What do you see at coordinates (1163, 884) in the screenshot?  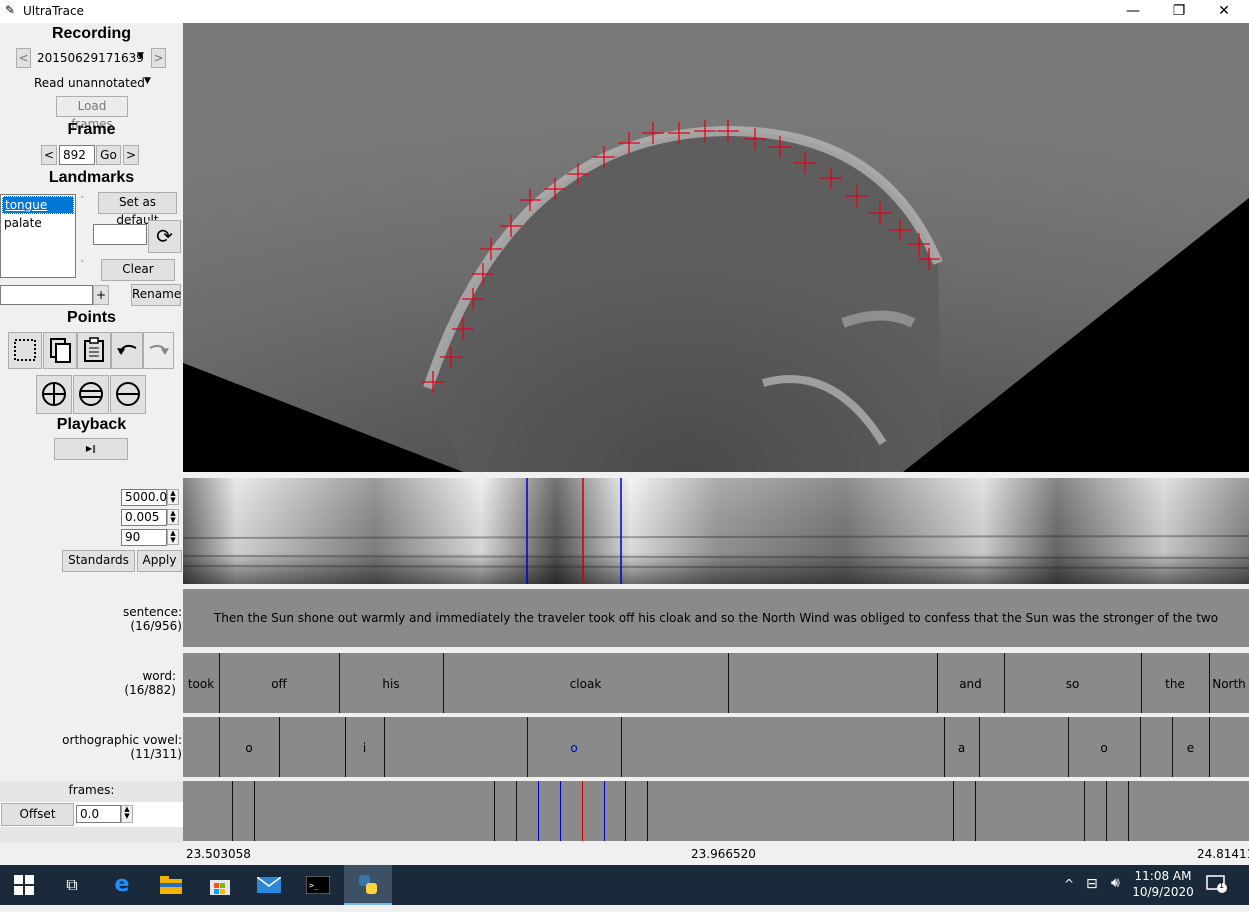 I see `clock: 11:08 AM 10/9/2020` at bounding box center [1163, 884].